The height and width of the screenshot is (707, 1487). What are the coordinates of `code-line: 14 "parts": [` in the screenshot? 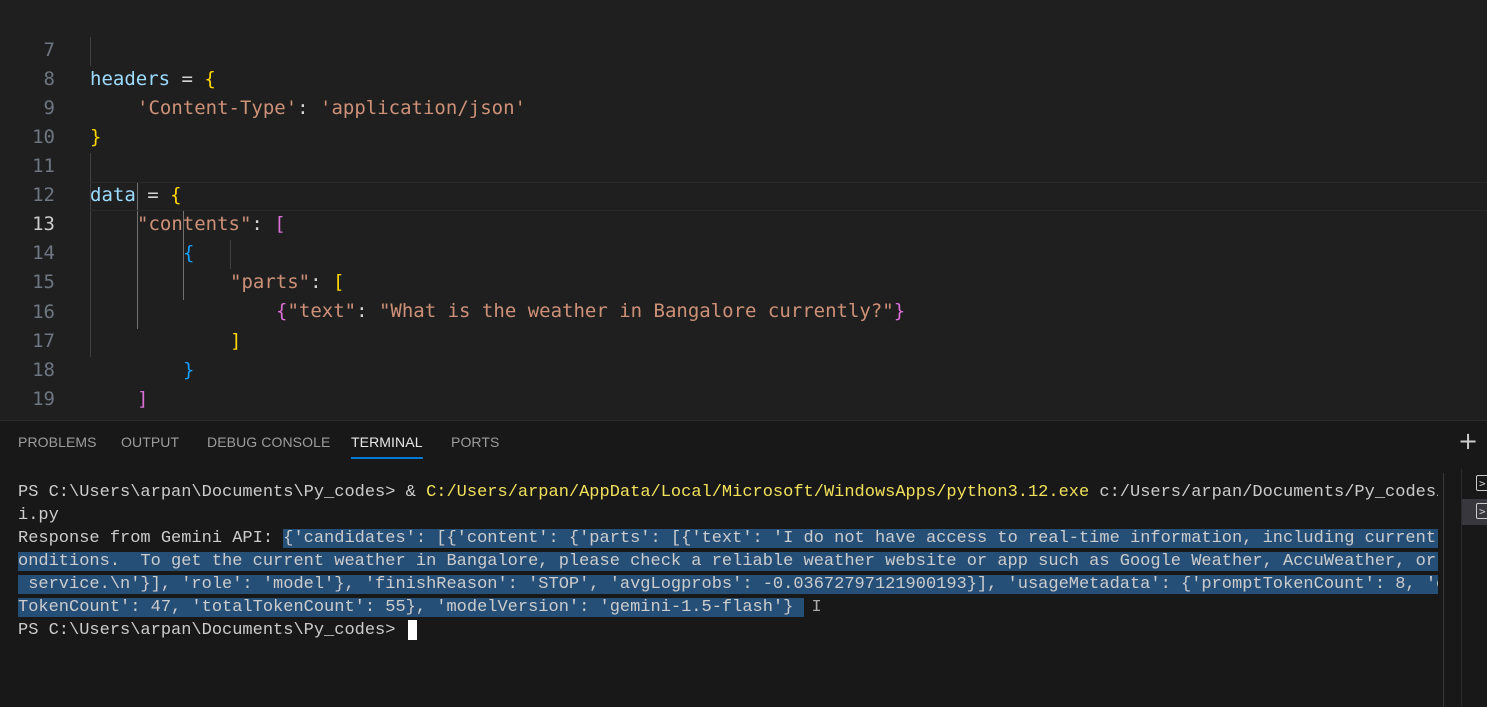 It's located at (743, 251).